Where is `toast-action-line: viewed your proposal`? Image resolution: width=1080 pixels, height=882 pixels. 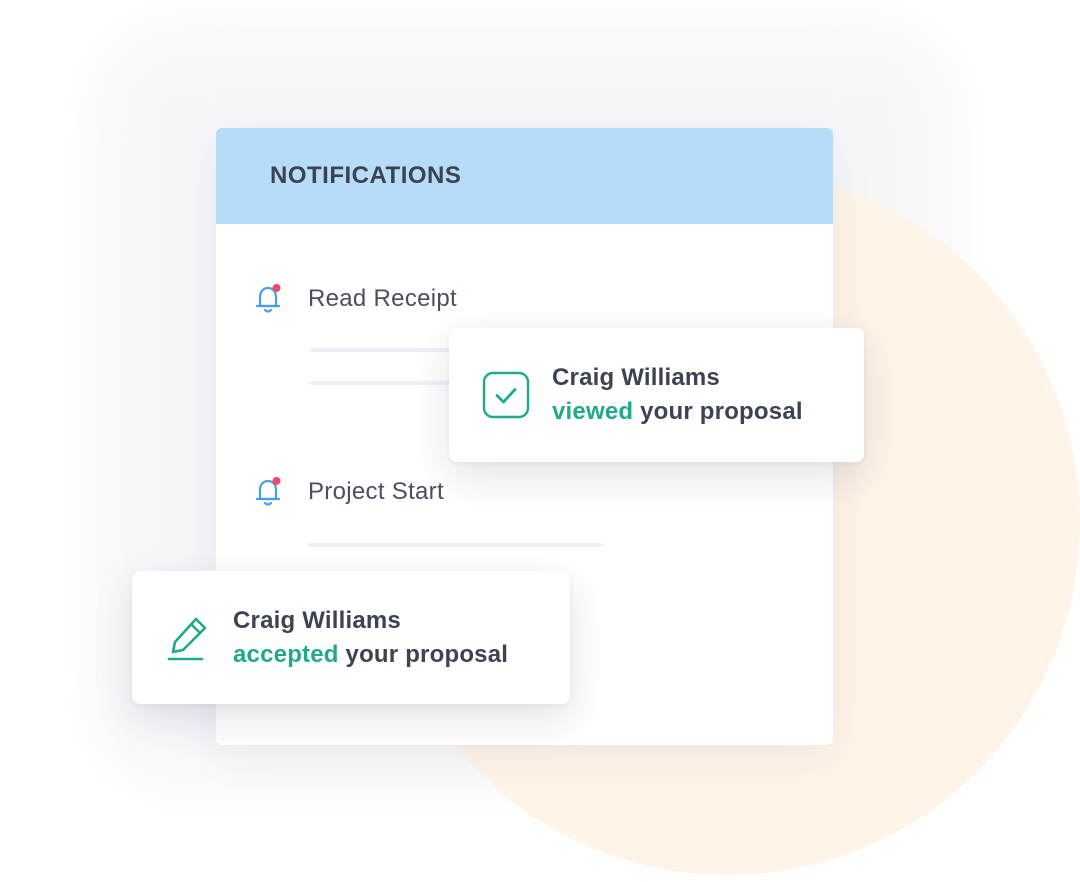 toast-action-line: viewed your proposal is located at coordinates (677, 412).